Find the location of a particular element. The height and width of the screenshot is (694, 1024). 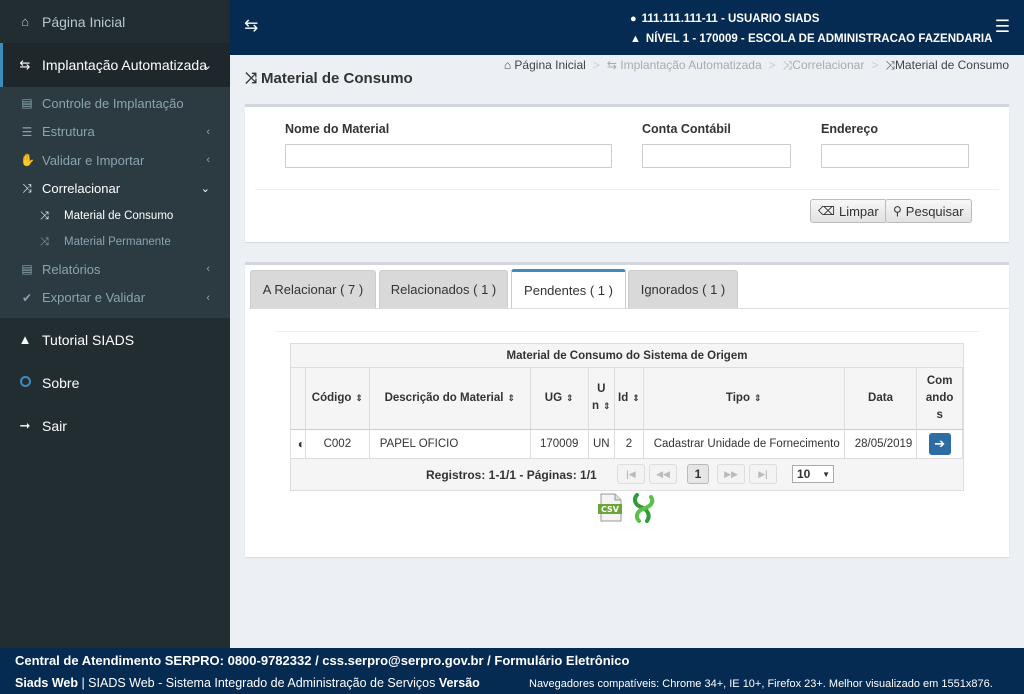

tab-a-relacionar: A Relacionar ( 7 ) is located at coordinates (313, 289).